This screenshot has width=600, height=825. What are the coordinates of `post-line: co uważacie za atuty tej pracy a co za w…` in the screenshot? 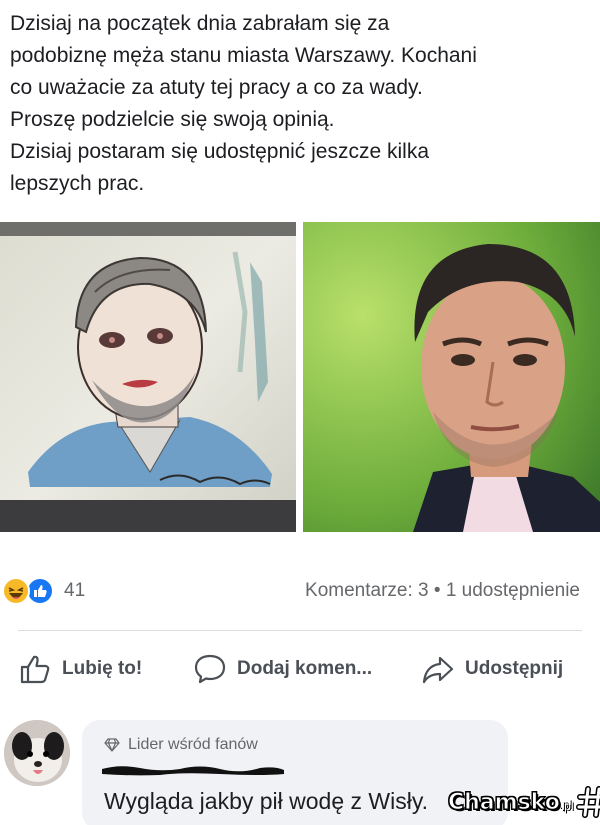 It's located at (216, 87).